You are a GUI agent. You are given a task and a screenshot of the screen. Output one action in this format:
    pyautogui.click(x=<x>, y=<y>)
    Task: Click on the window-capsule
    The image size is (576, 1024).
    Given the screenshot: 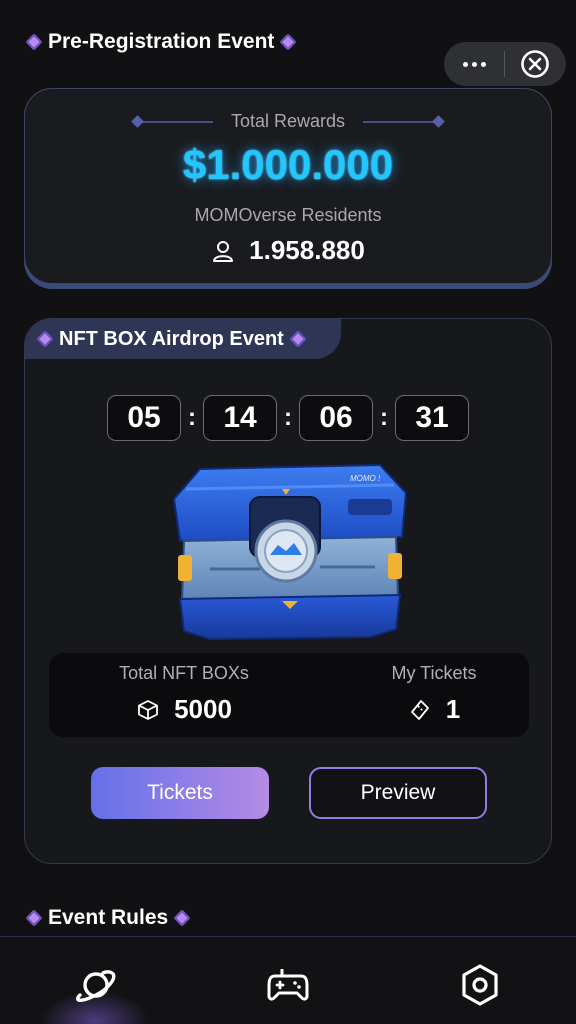 What is the action you would take?
    pyautogui.click(x=505, y=64)
    